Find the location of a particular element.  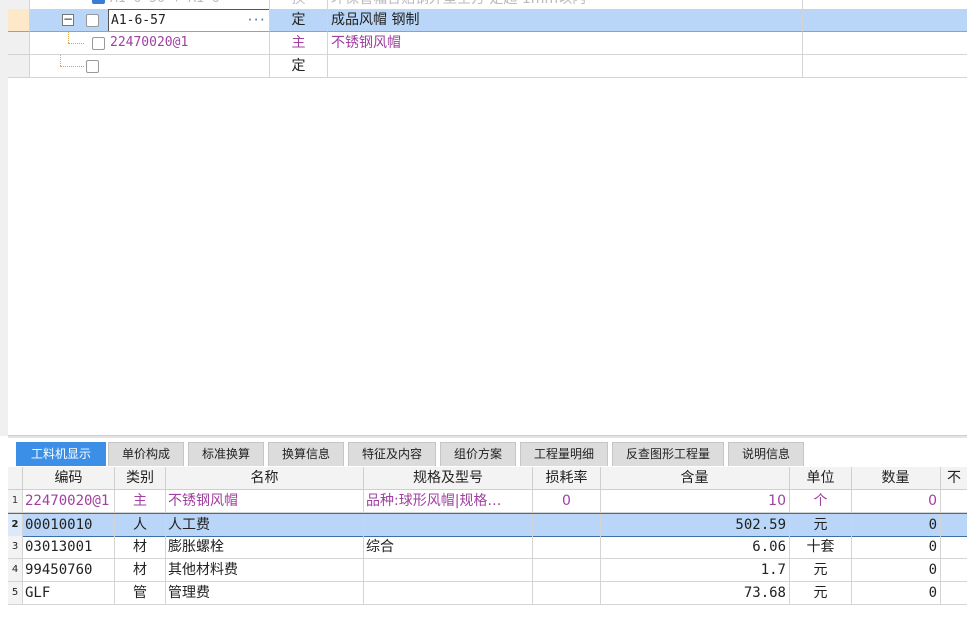

spec-cell: 综合 is located at coordinates (448, 547).